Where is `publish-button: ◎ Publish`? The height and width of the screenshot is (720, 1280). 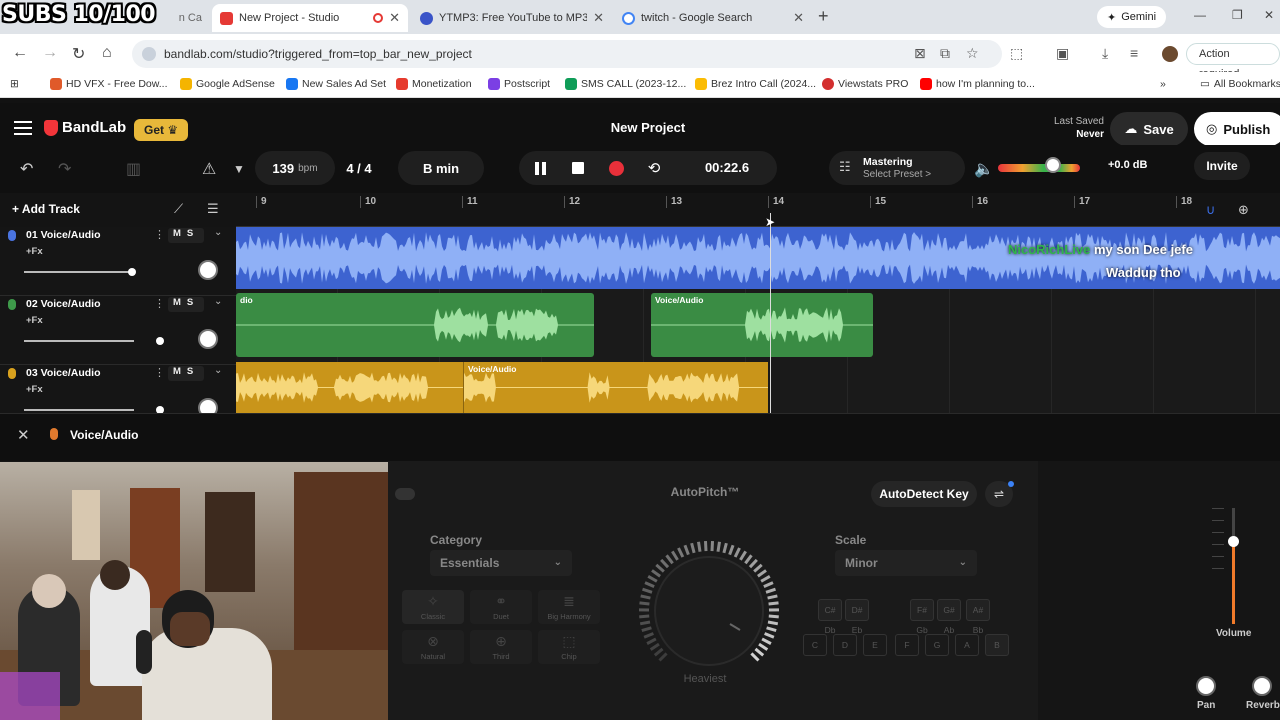 publish-button: ◎ Publish is located at coordinates (1237, 129).